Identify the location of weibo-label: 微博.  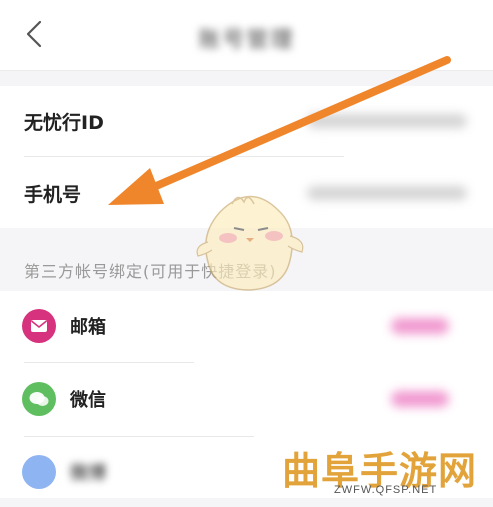
(88, 473).